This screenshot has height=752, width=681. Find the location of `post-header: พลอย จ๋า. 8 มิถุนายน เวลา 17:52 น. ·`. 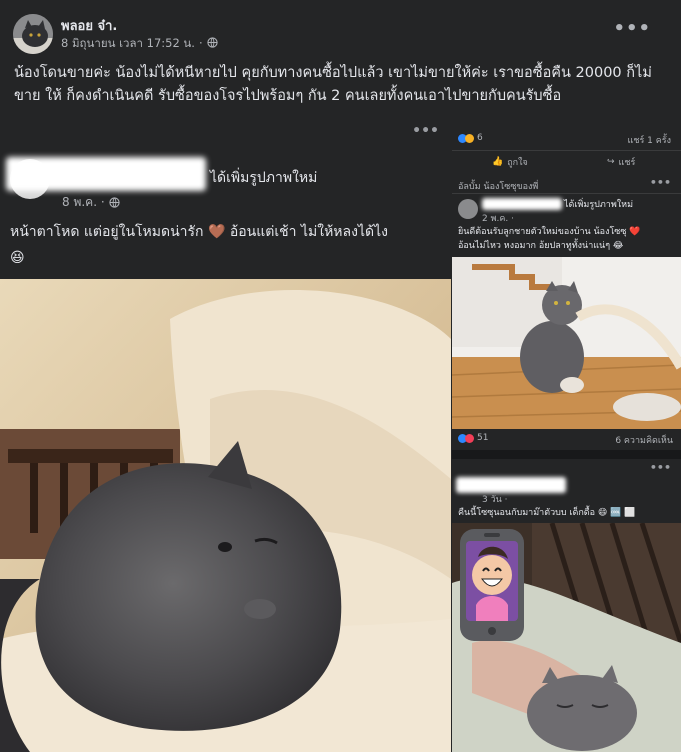

post-header: พลอย จ๋า. 8 มิถุนายน เวลา 17:52 น. · is located at coordinates (115, 34).